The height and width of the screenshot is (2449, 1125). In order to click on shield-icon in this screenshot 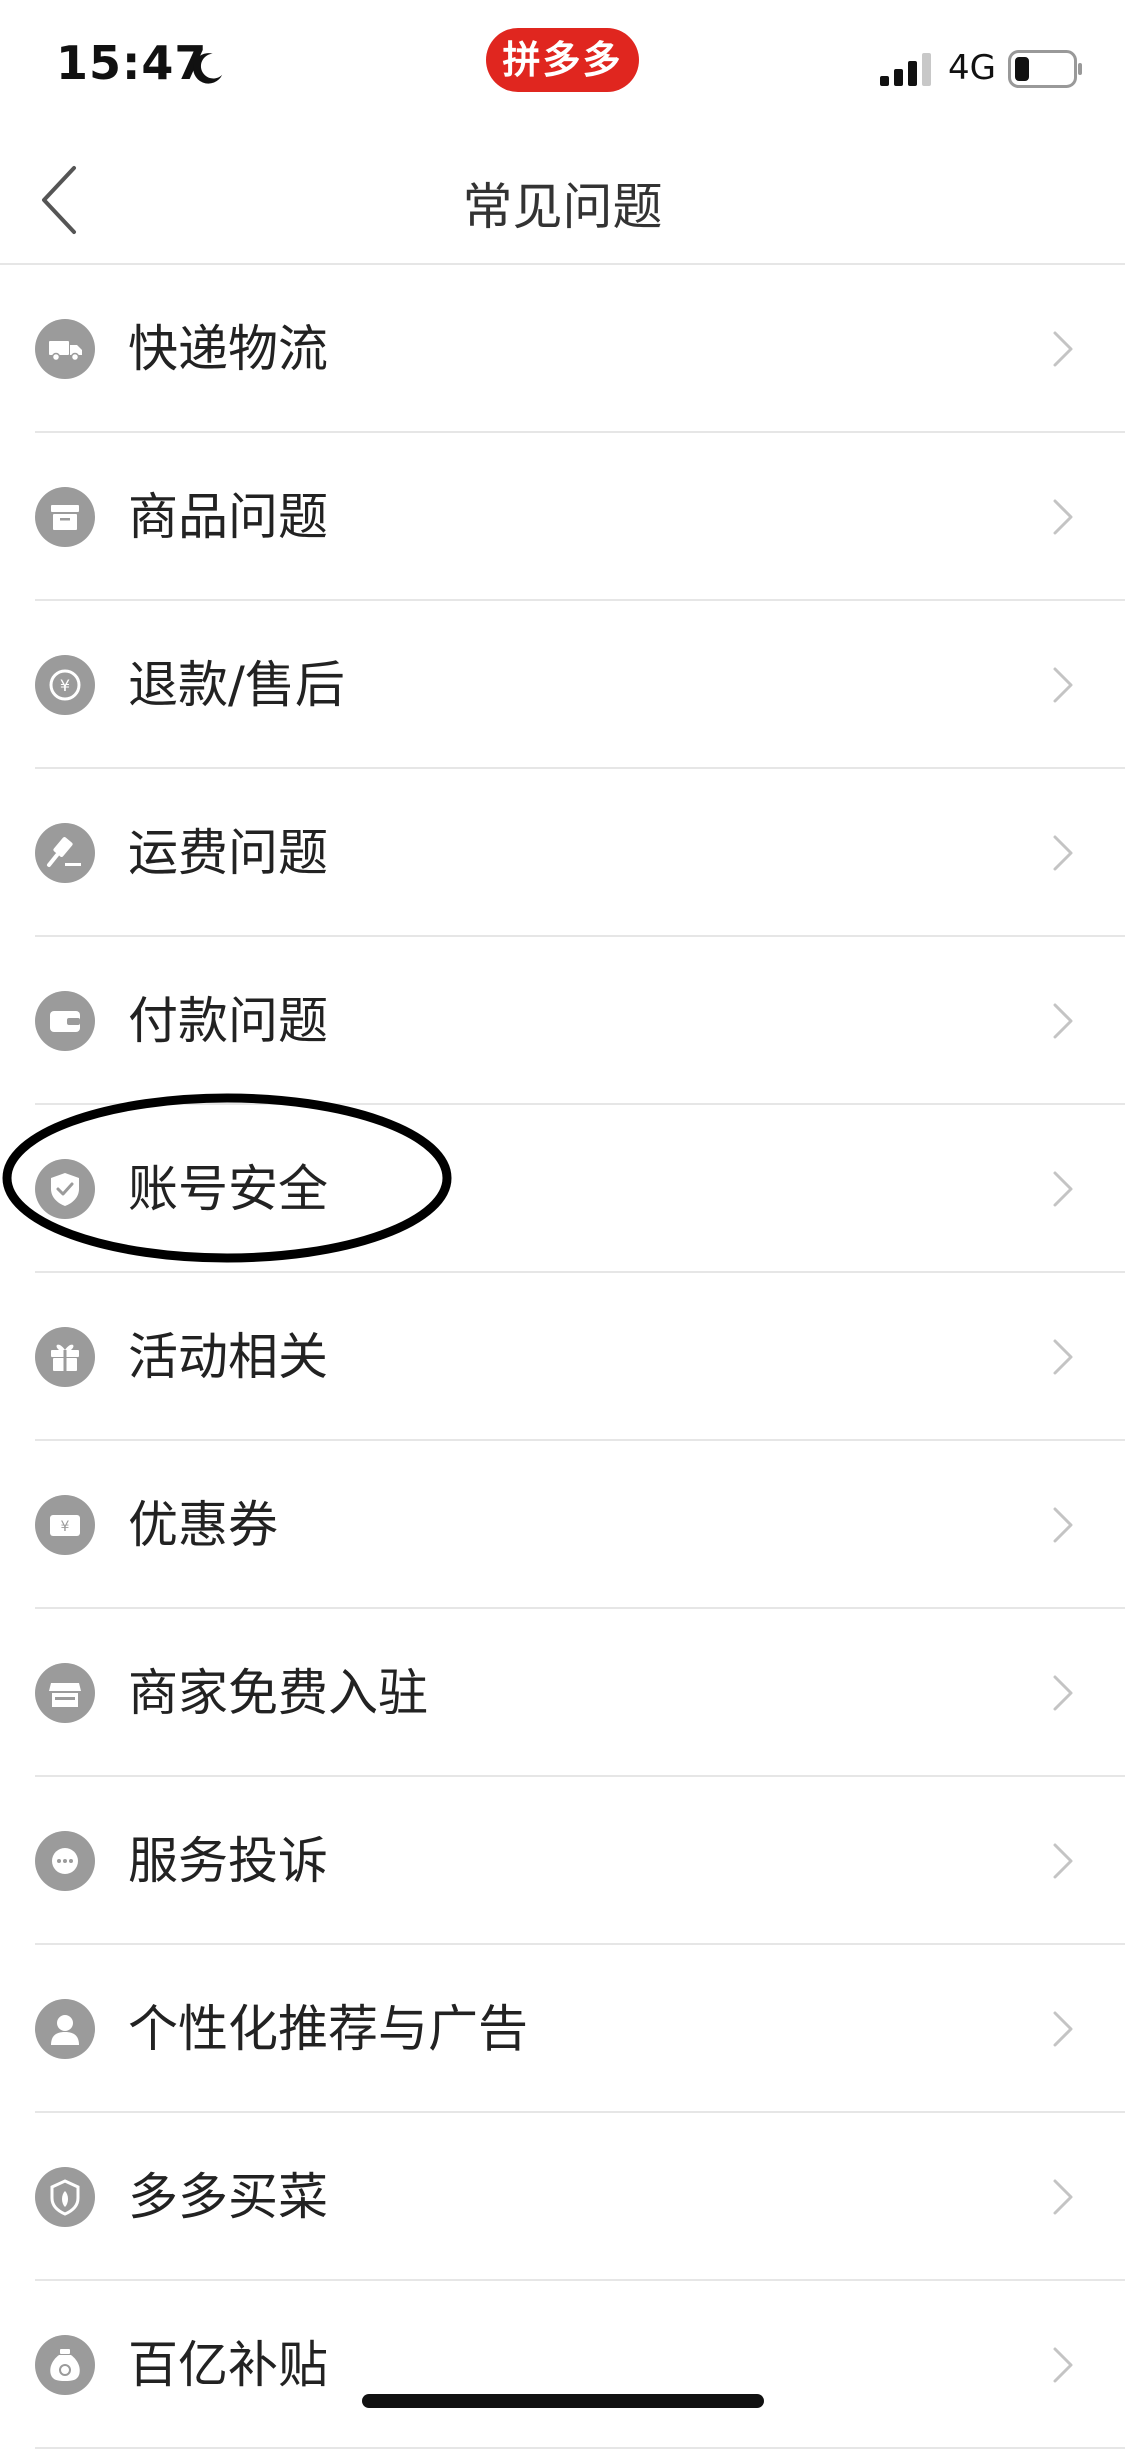, I will do `click(65, 1189)`.